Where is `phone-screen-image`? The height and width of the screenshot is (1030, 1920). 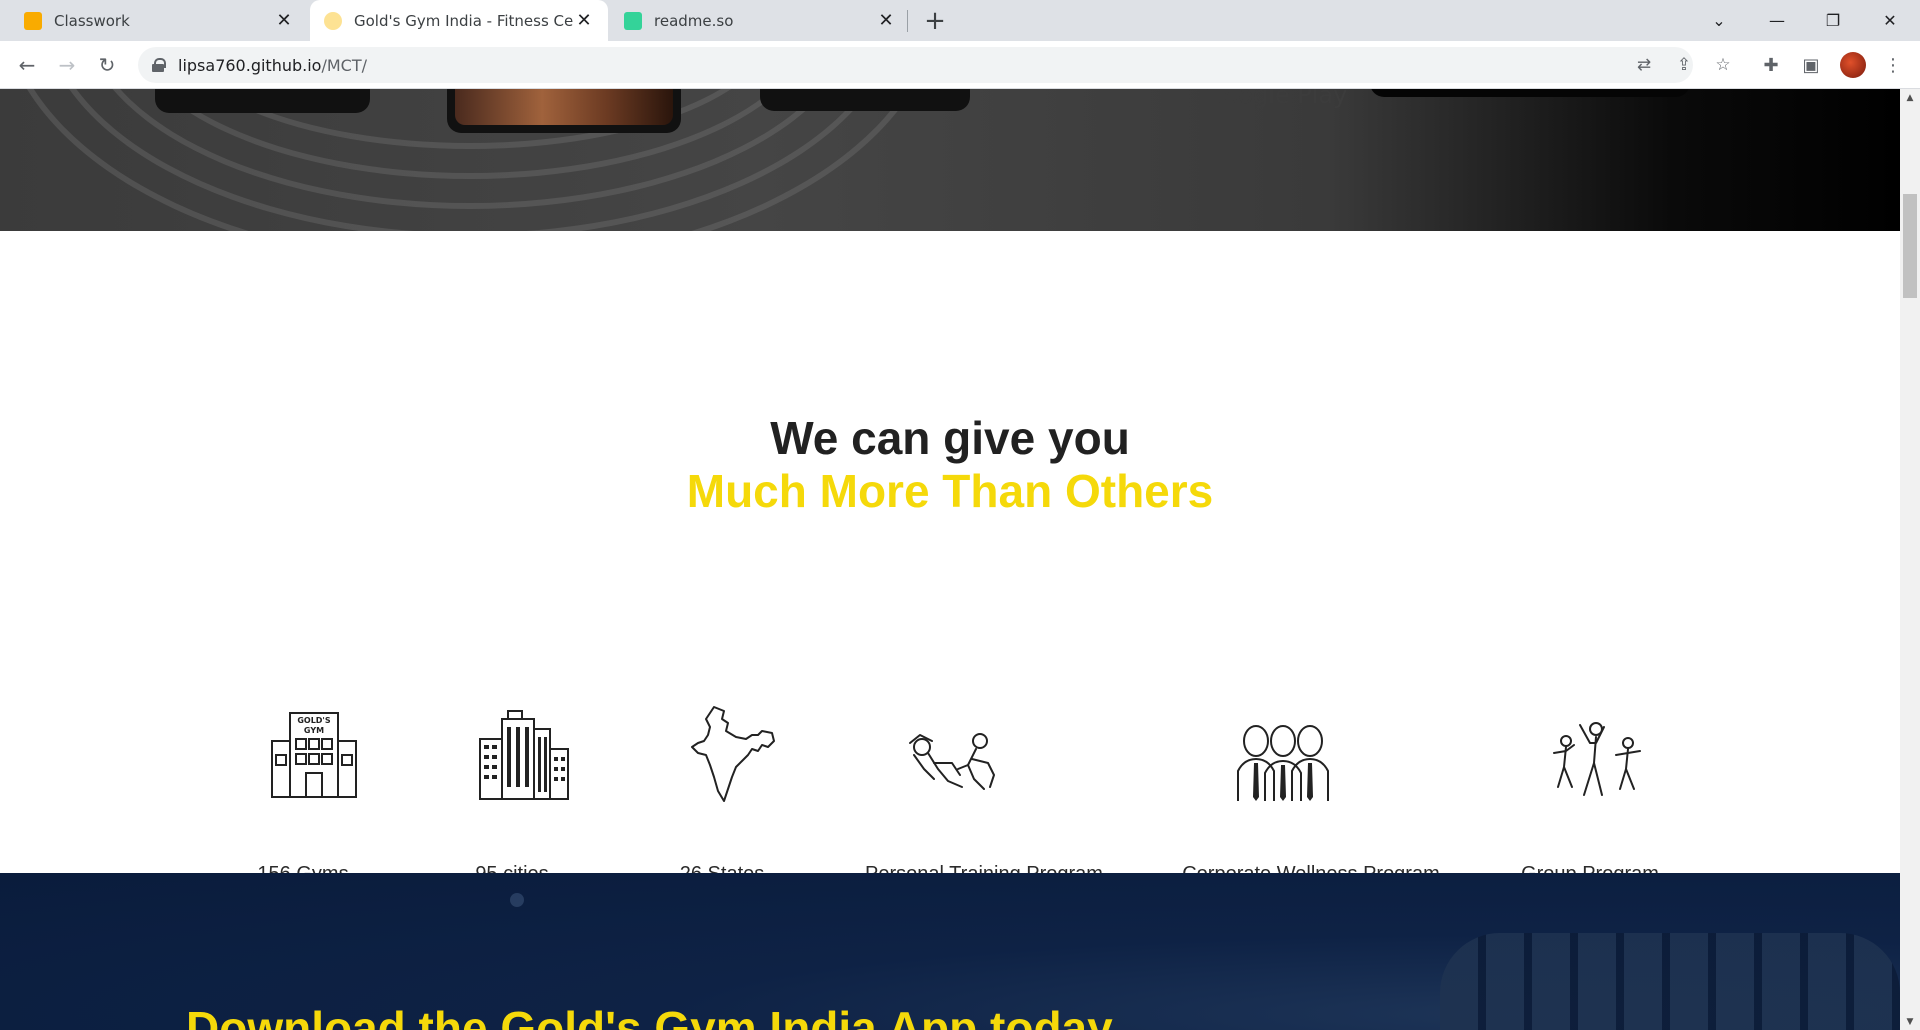
phone-screen-image is located at coordinates (564, 107).